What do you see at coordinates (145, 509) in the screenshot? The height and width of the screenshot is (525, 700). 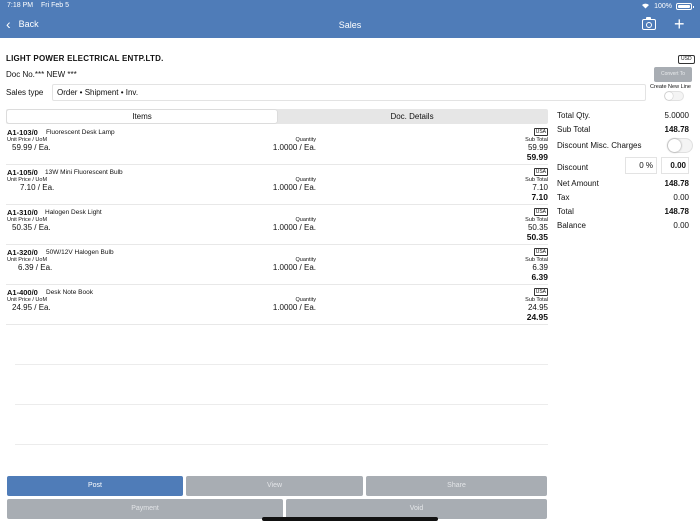 I see `payment-button: Payment` at bounding box center [145, 509].